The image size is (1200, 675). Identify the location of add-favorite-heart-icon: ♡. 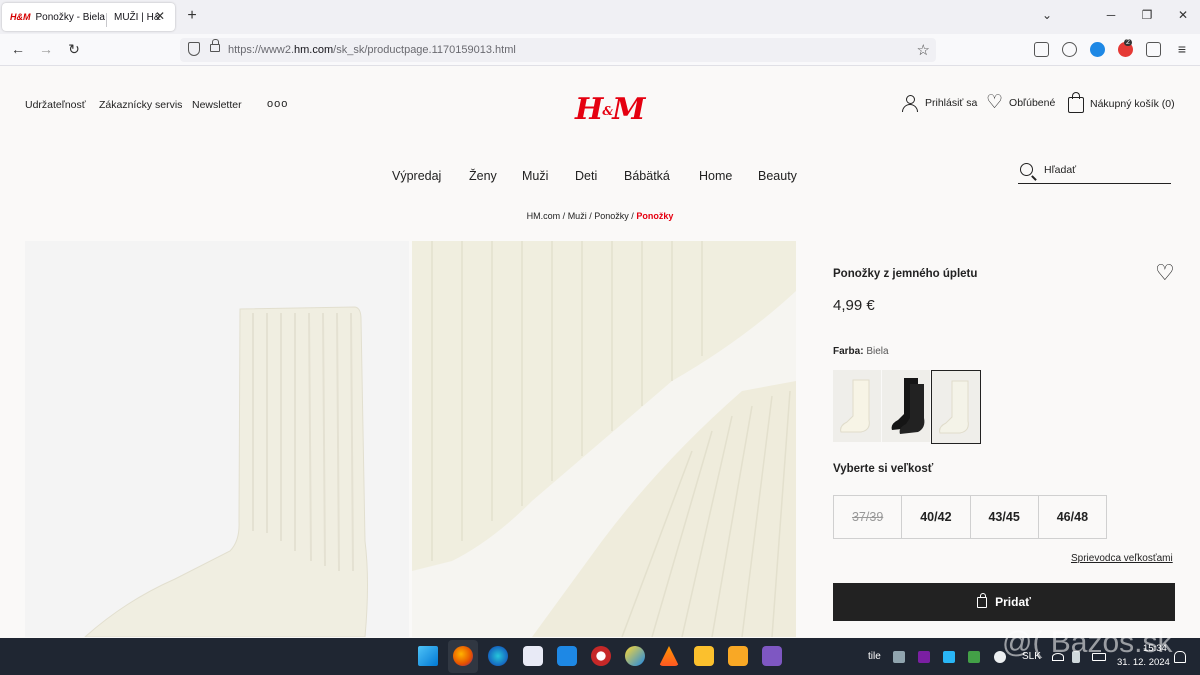
(1165, 273).